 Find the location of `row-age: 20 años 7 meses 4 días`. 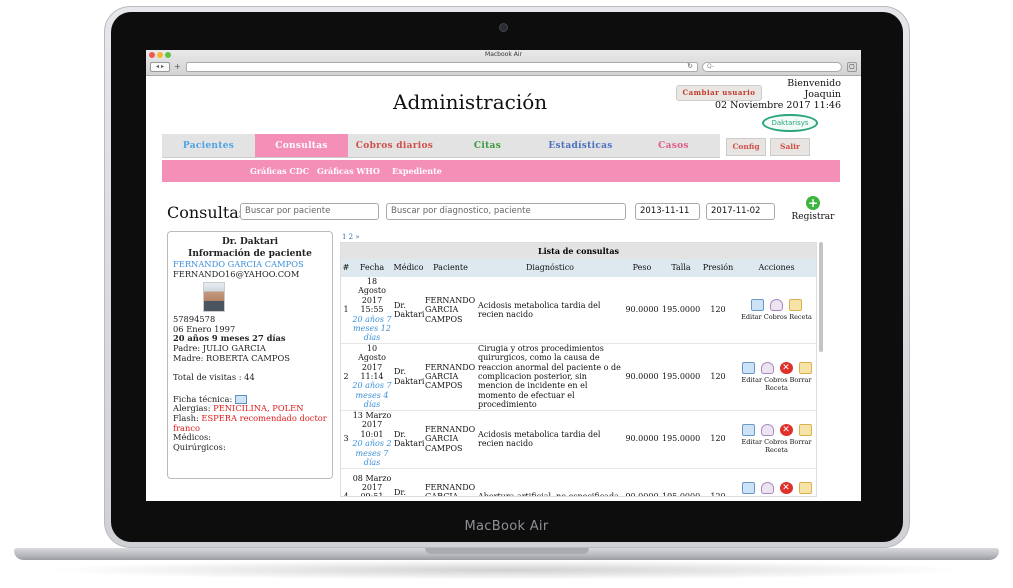

row-age: 20 años 7 meses 4 días is located at coordinates (372, 395).